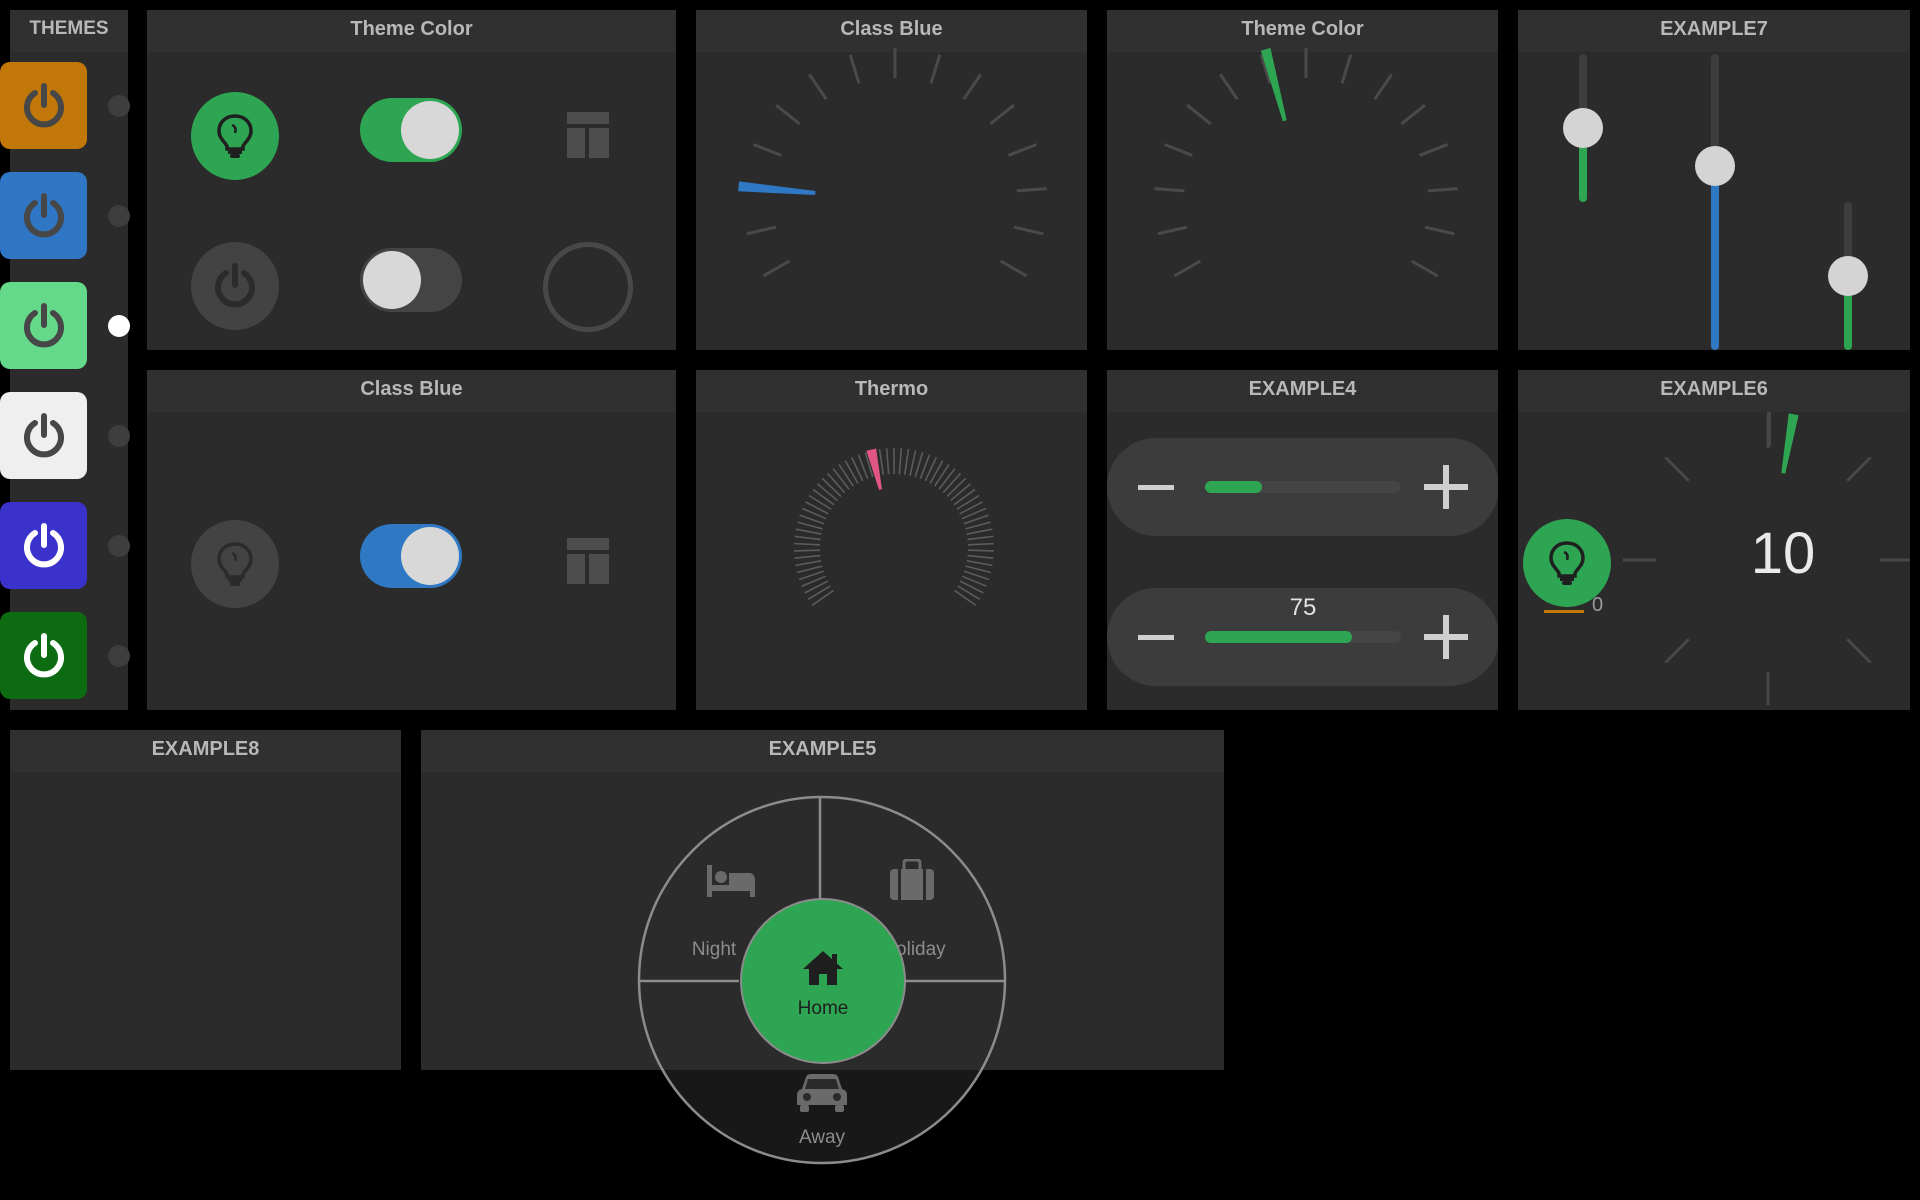 The image size is (1920, 1200). I want to click on mode-selector: Night Holiday Home Away, so click(822, 980).